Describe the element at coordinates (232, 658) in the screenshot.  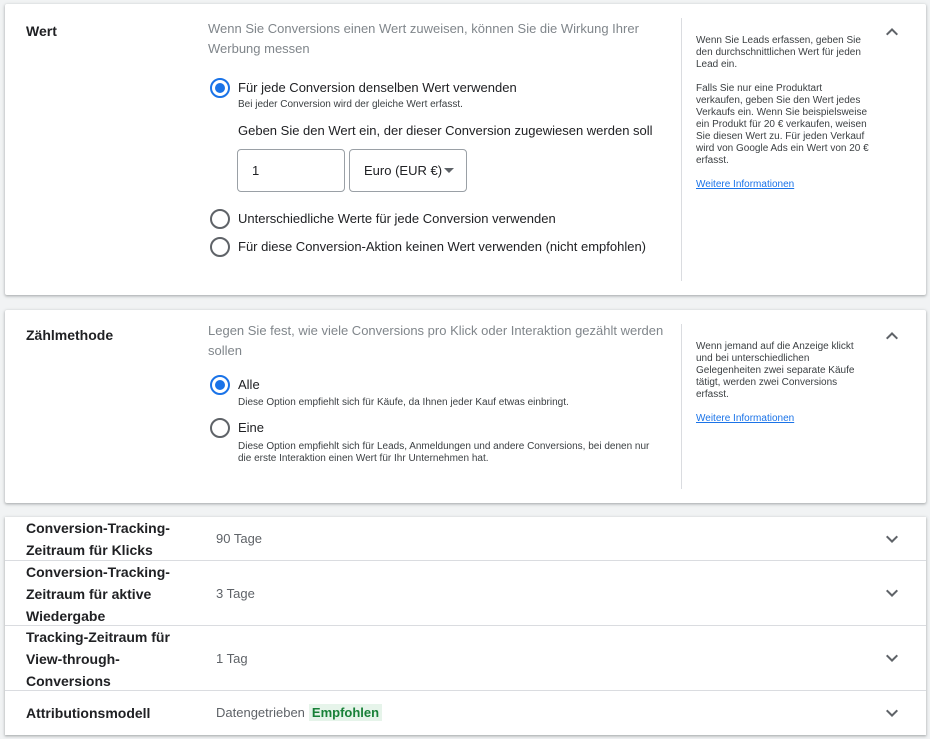
I see `row-value: 1 Tag` at that location.